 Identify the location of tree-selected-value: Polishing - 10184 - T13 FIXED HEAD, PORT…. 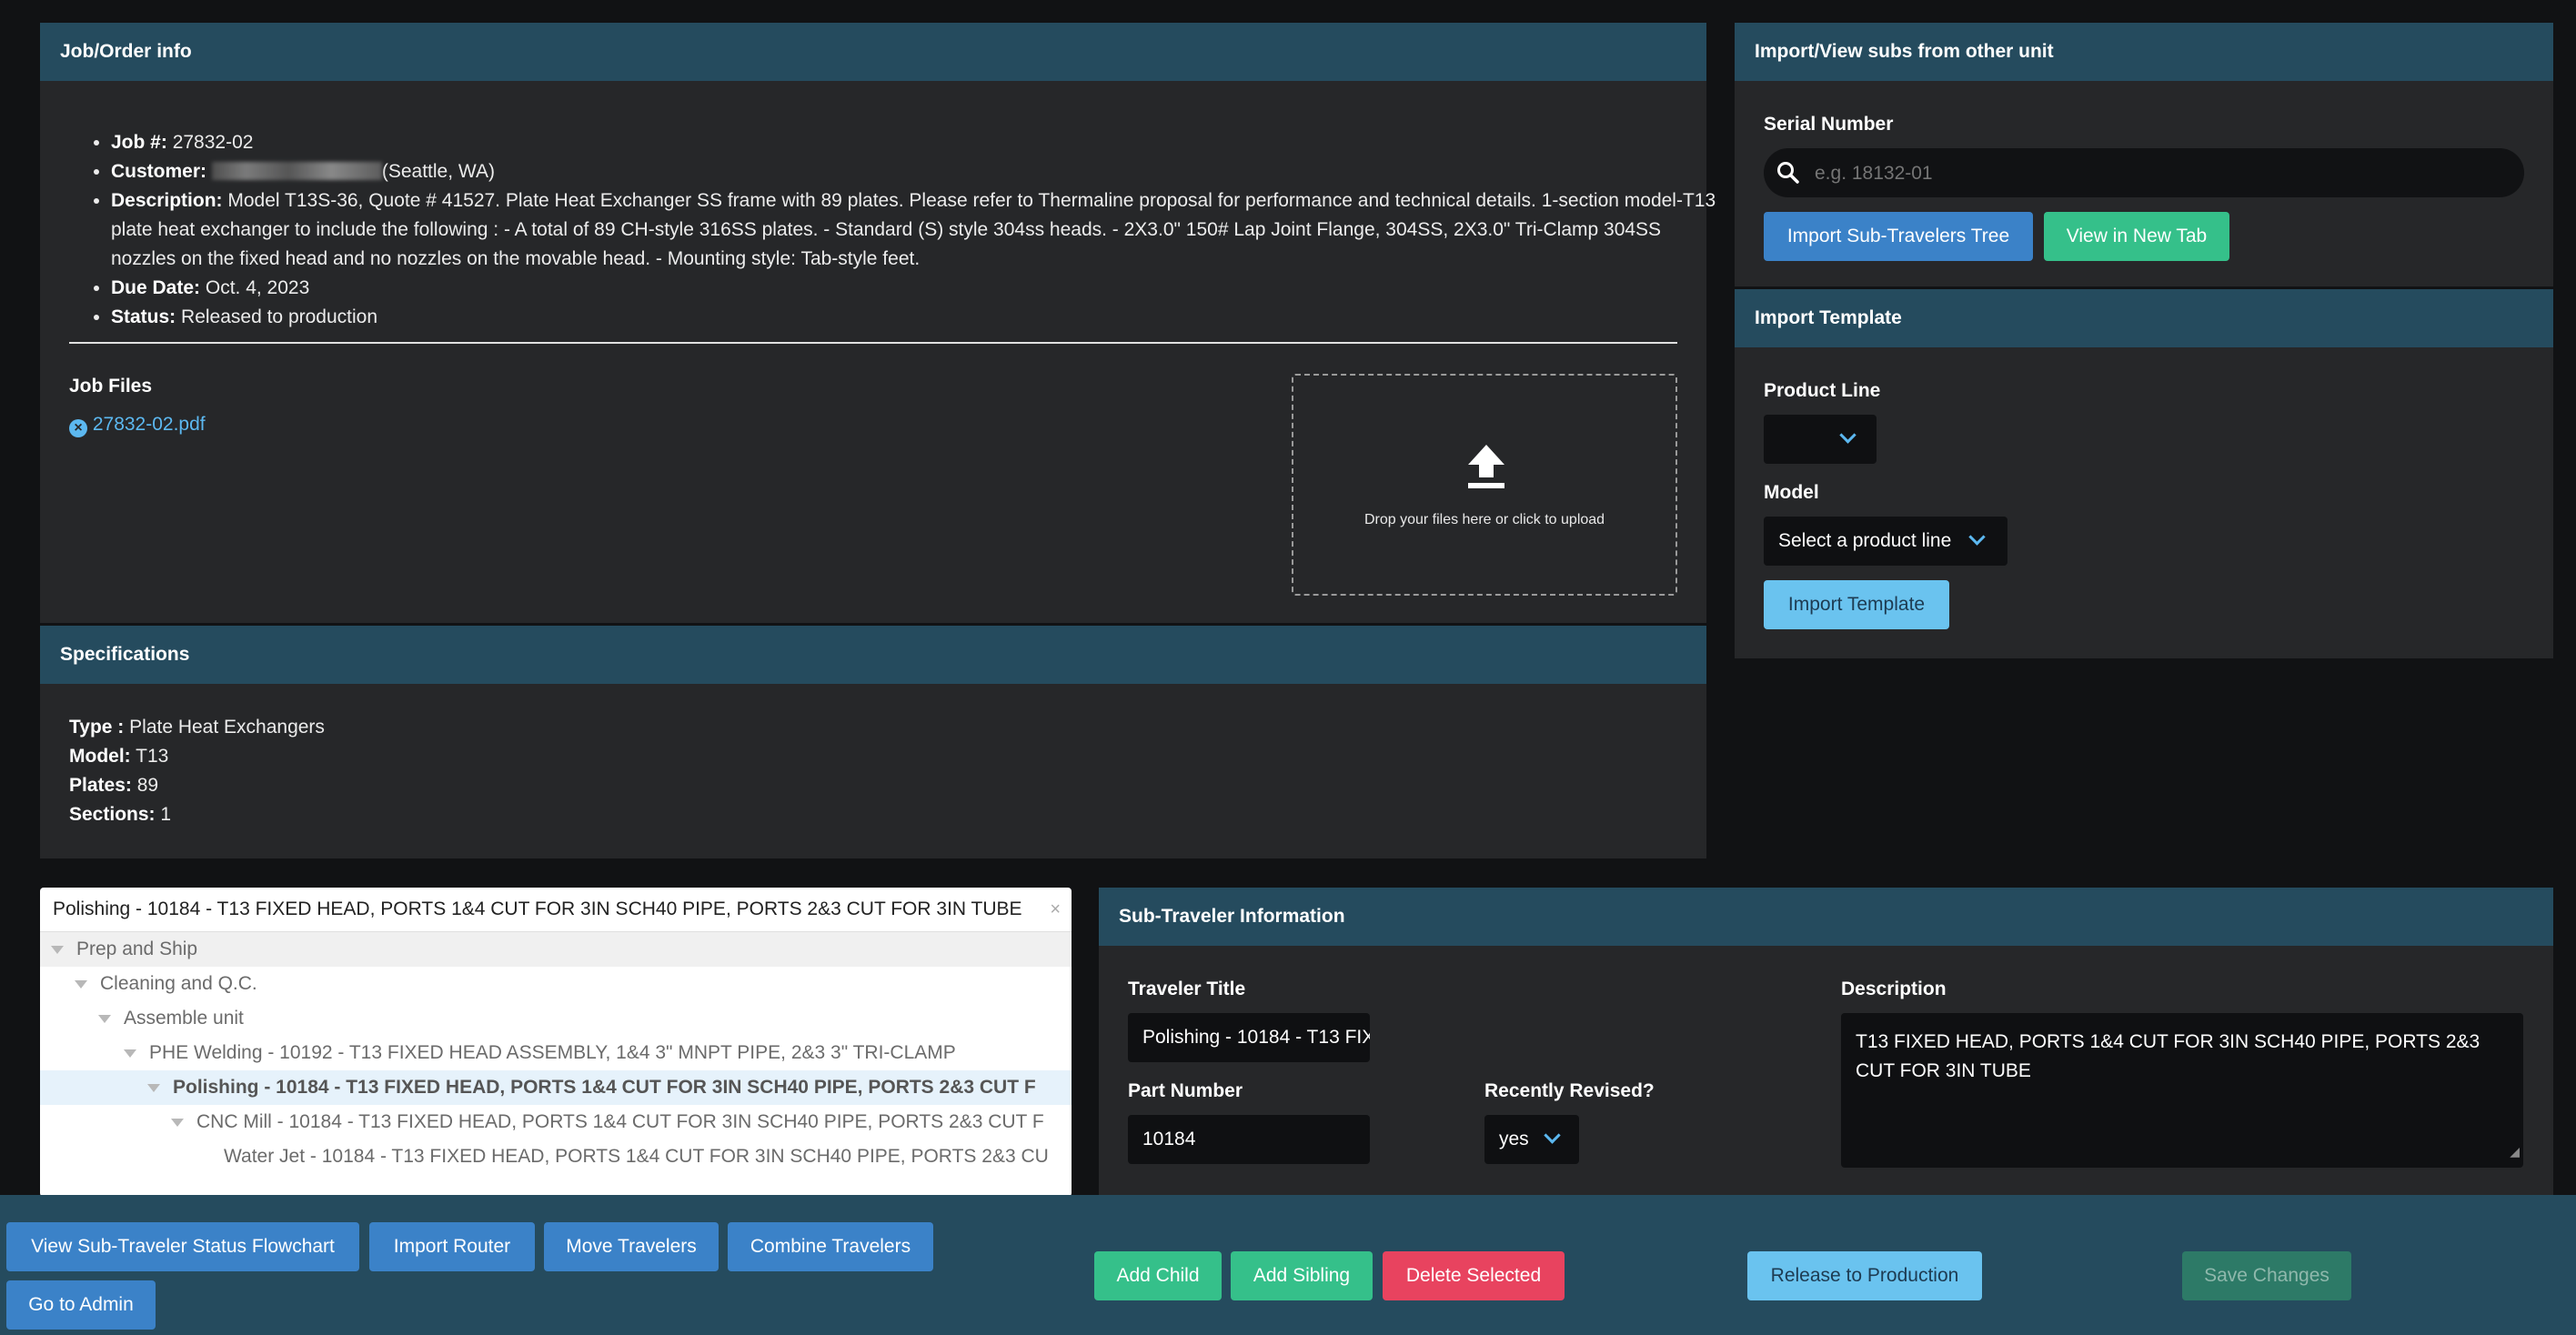
(556, 910).